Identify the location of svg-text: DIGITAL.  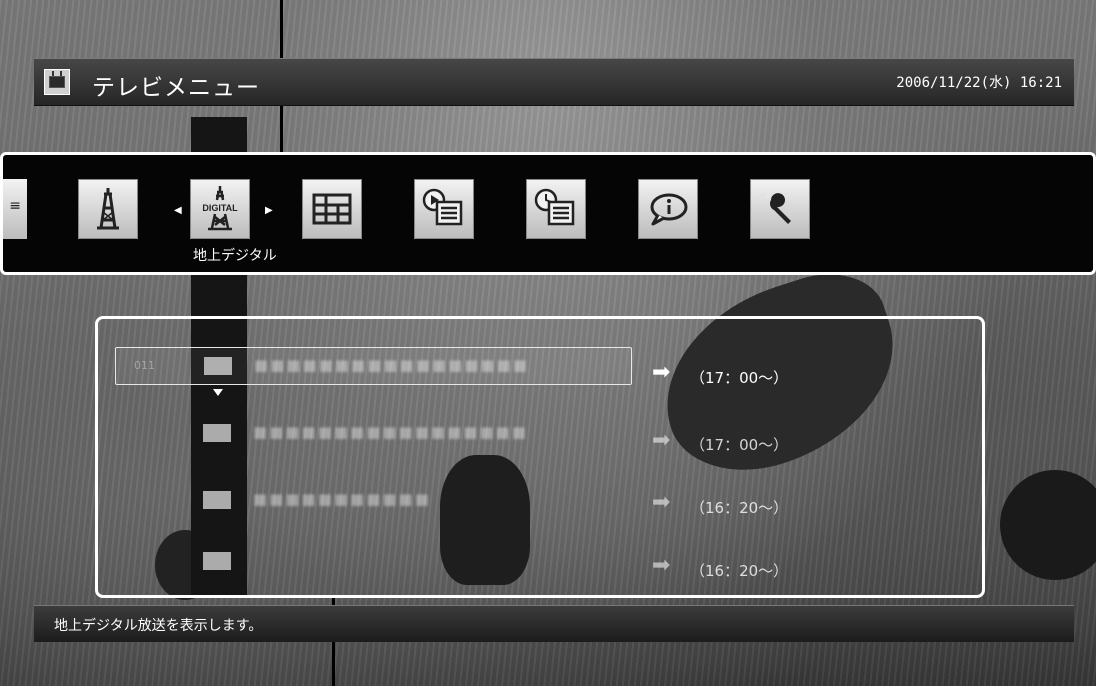
(220, 208).